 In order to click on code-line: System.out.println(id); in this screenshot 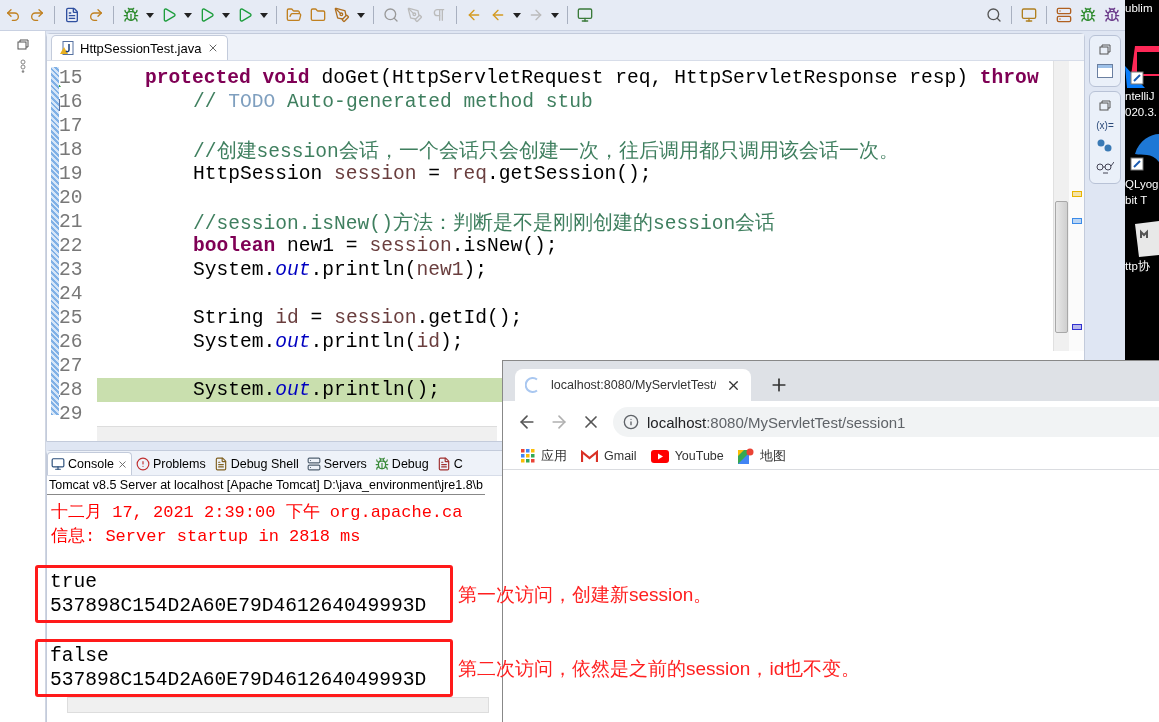, I will do `click(328, 342)`.